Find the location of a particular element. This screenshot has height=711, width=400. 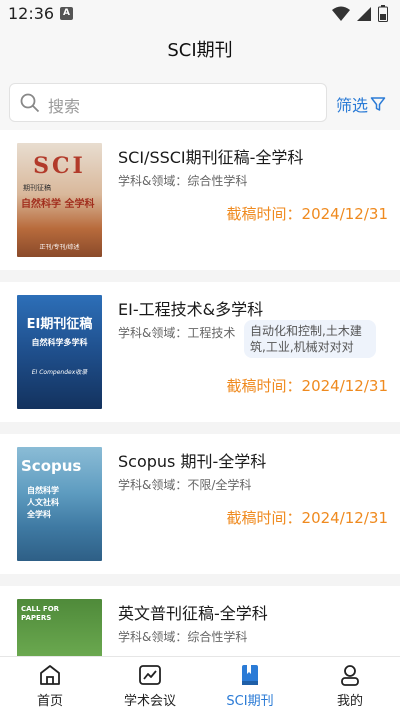

journal-title: SCI/SSCI期刊征稿-全学科 is located at coordinates (211, 157).